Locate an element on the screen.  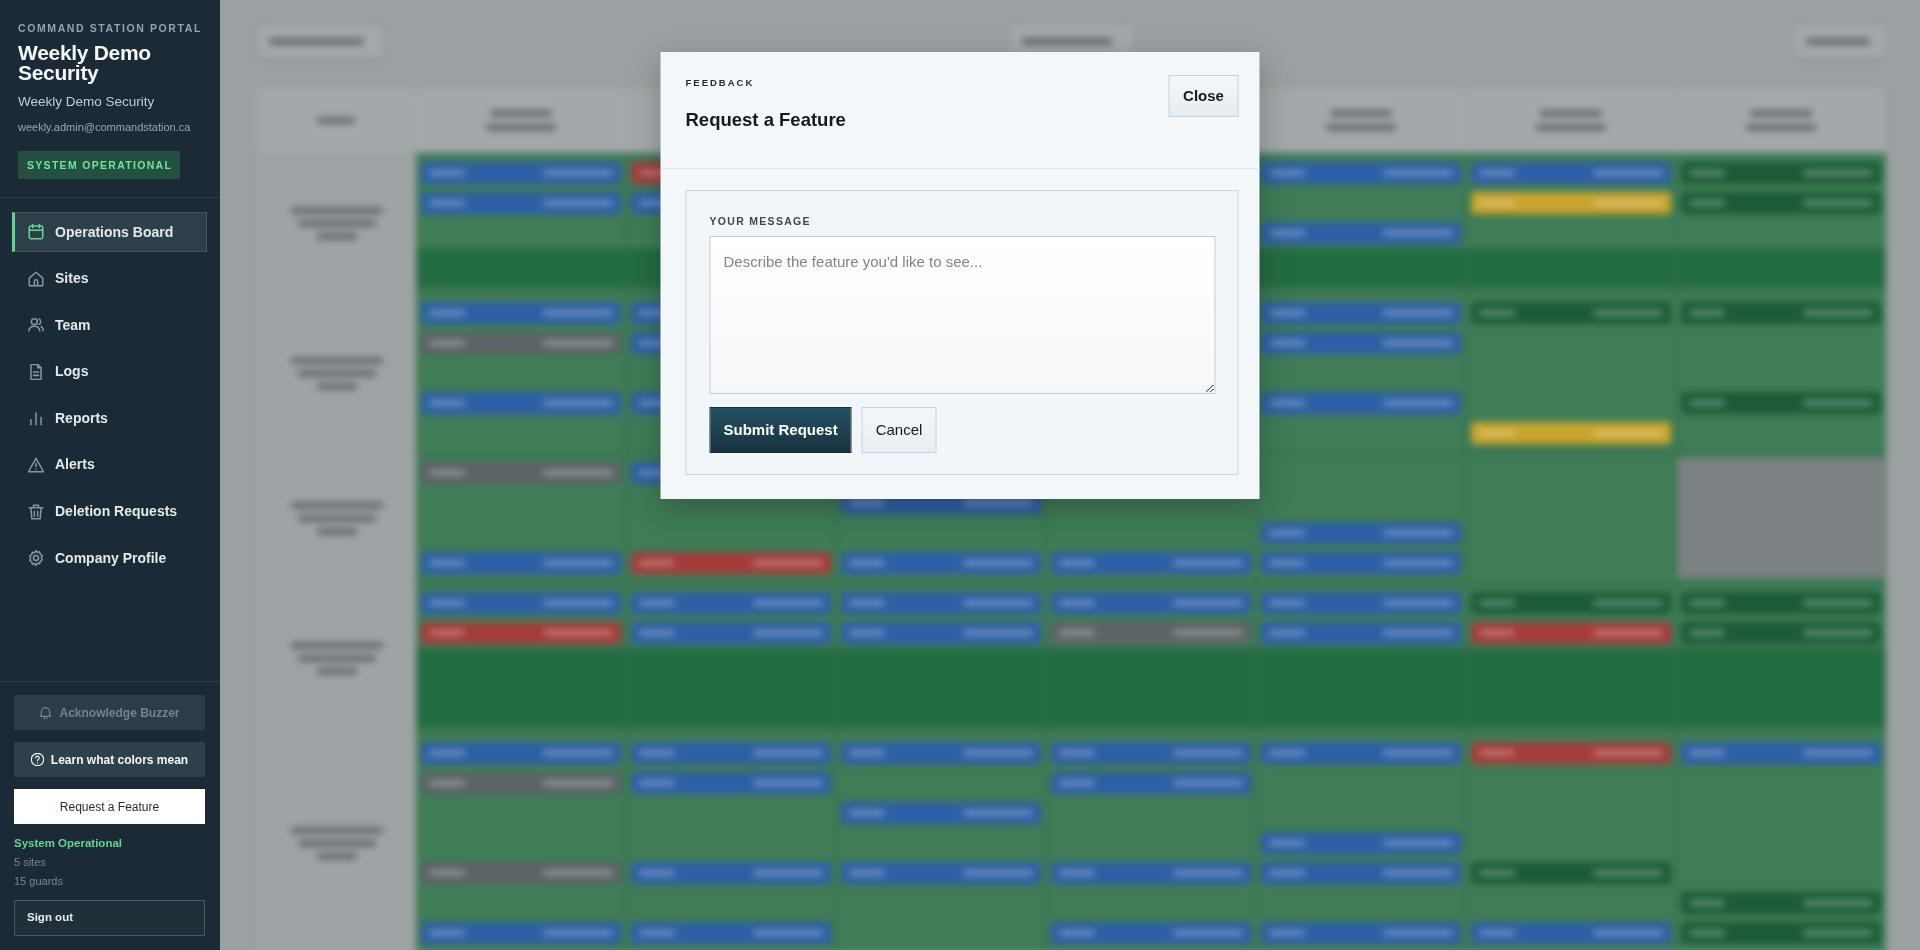
admin-email: weekly.admin@commandstation.ca is located at coordinates (105, 127).